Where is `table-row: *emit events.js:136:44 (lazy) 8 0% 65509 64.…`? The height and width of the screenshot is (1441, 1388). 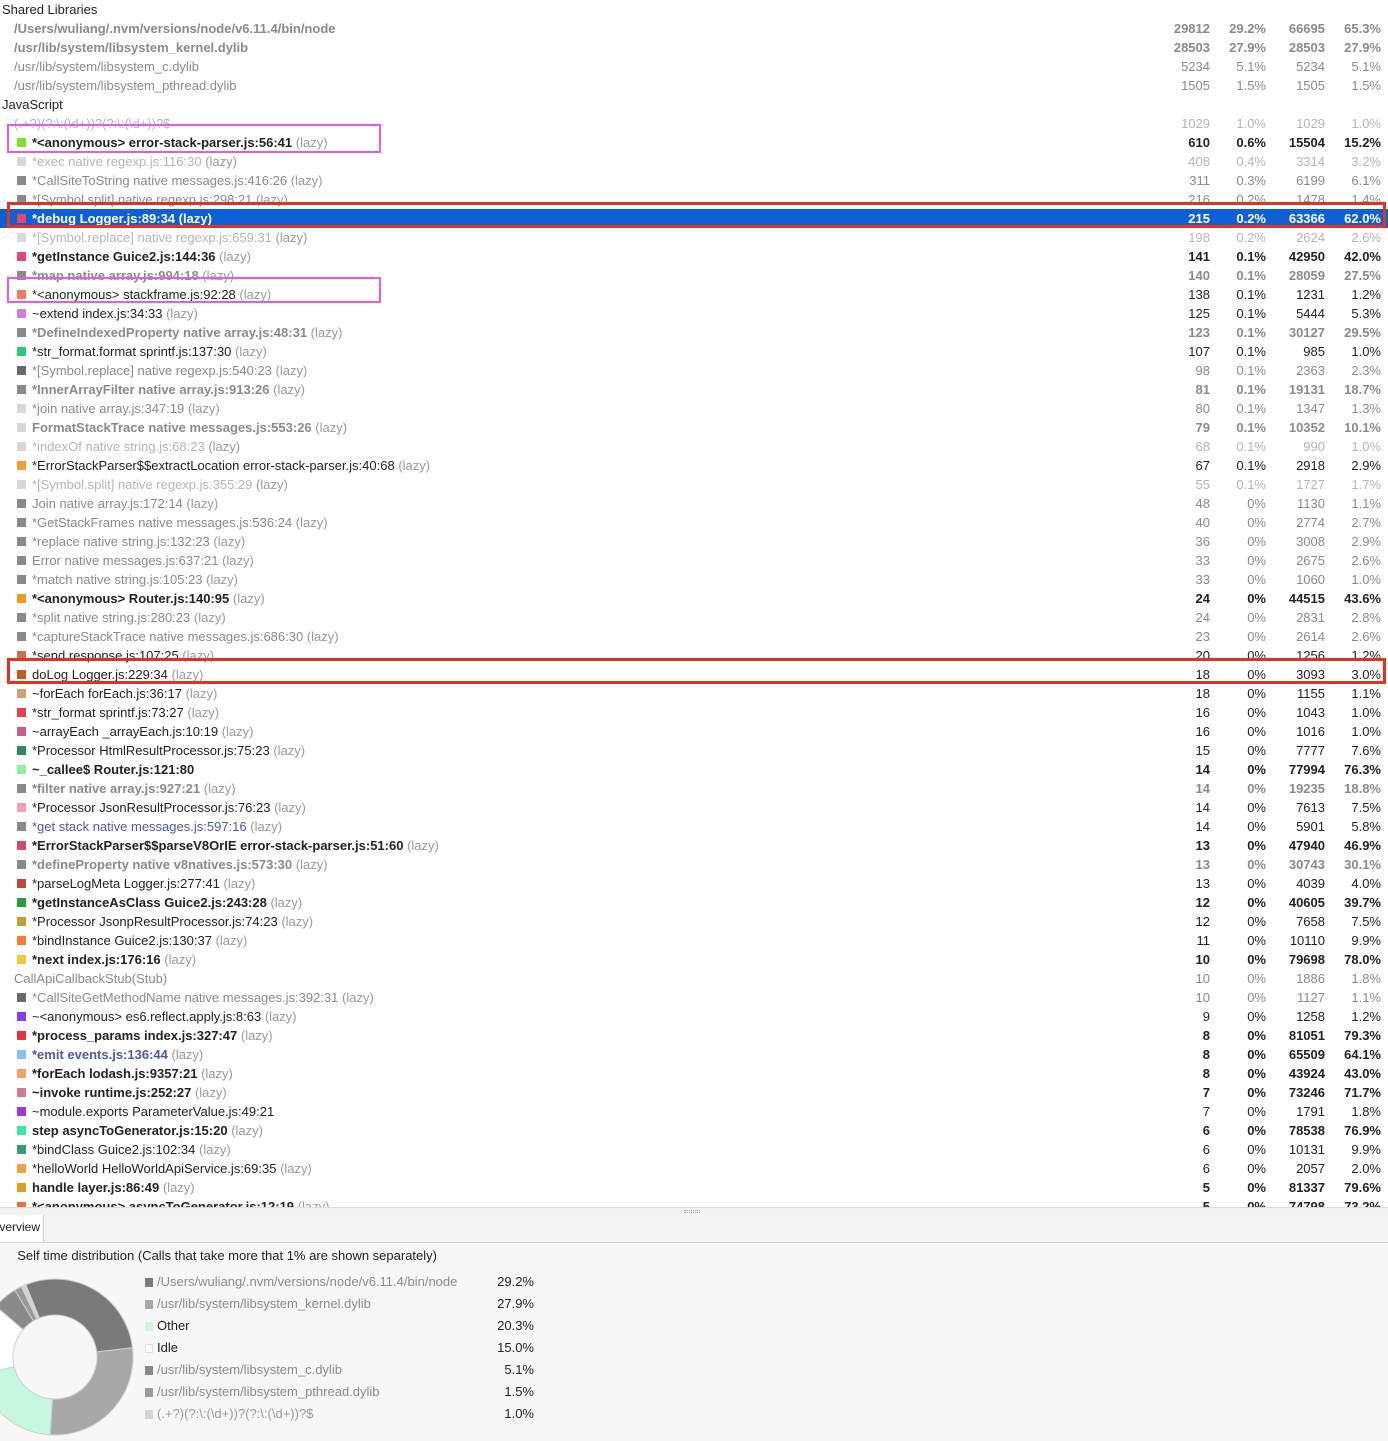
table-row: *emit events.js:136:44 (lazy) 8 0% 65509 64.… is located at coordinates (694, 1054).